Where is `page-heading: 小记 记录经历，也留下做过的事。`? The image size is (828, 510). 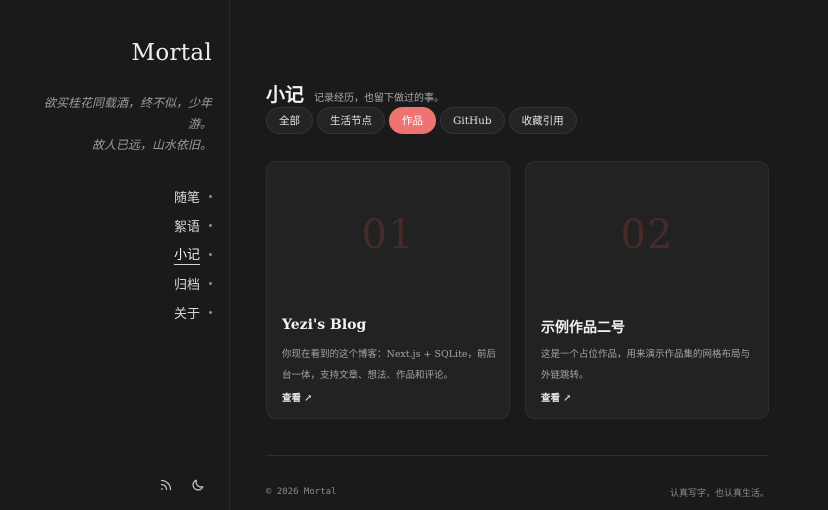 page-heading: 小记 记录经历，也留下做过的事。 is located at coordinates (355, 93).